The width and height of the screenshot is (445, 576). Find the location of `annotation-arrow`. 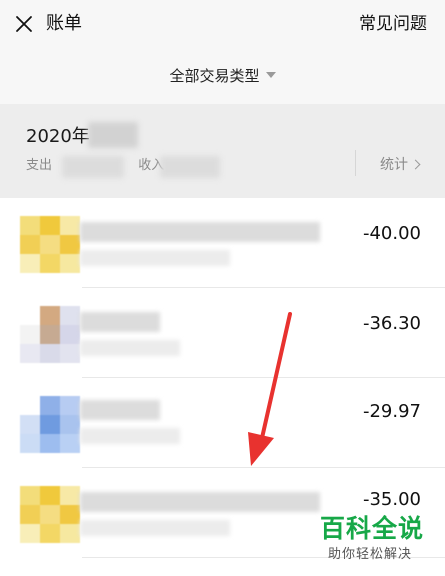

annotation-arrow is located at coordinates (270, 389).